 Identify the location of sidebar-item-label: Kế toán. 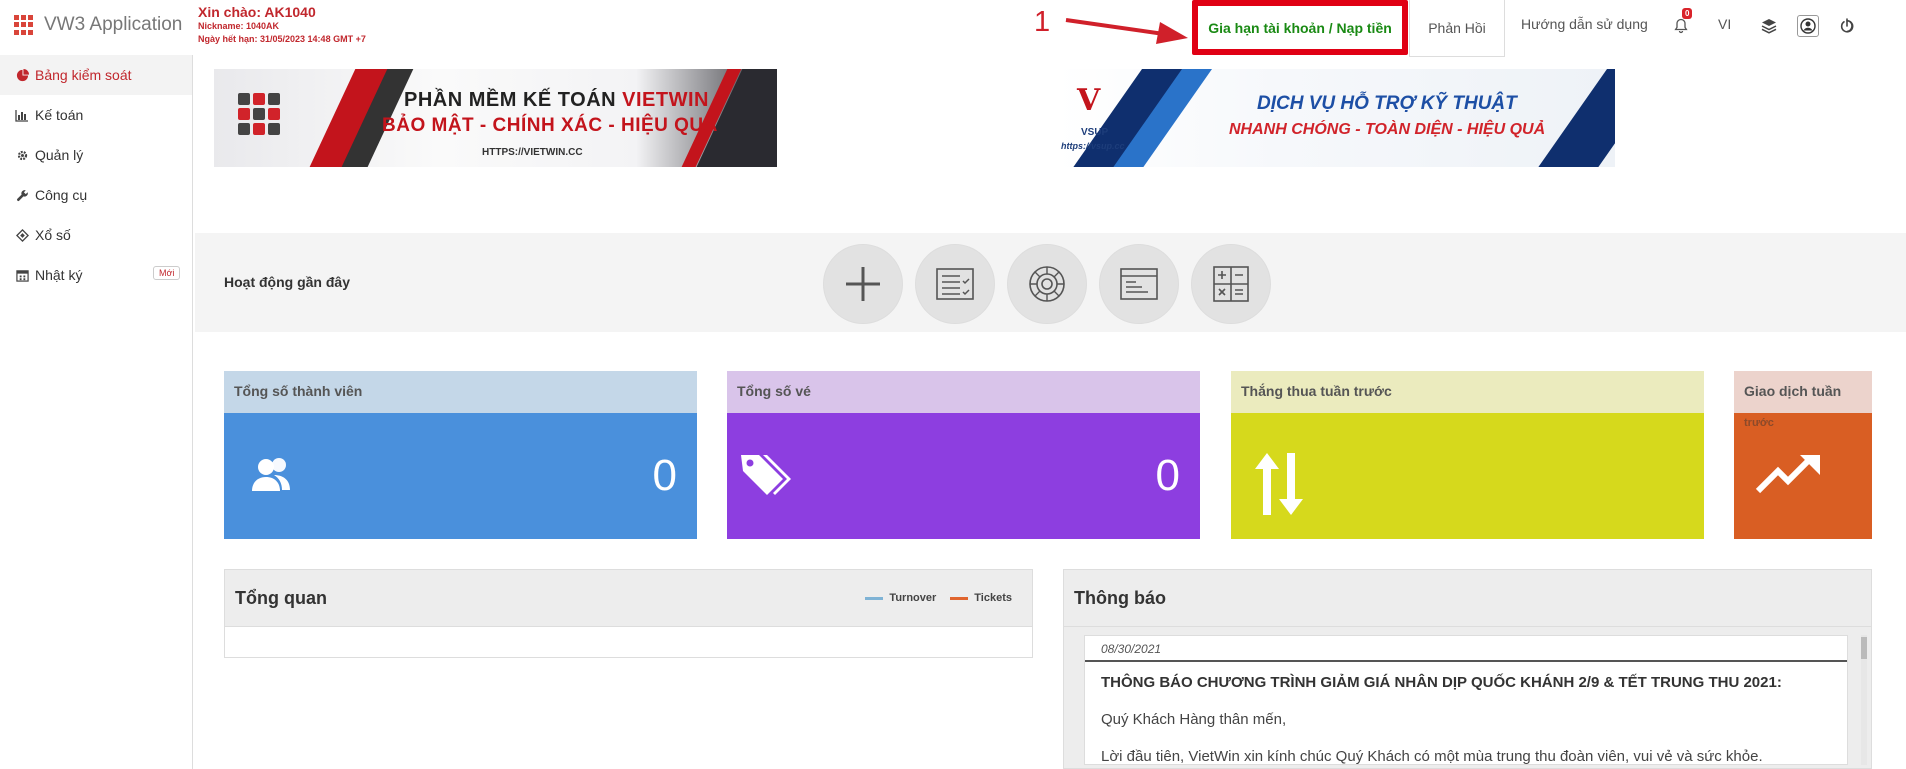
(59, 115).